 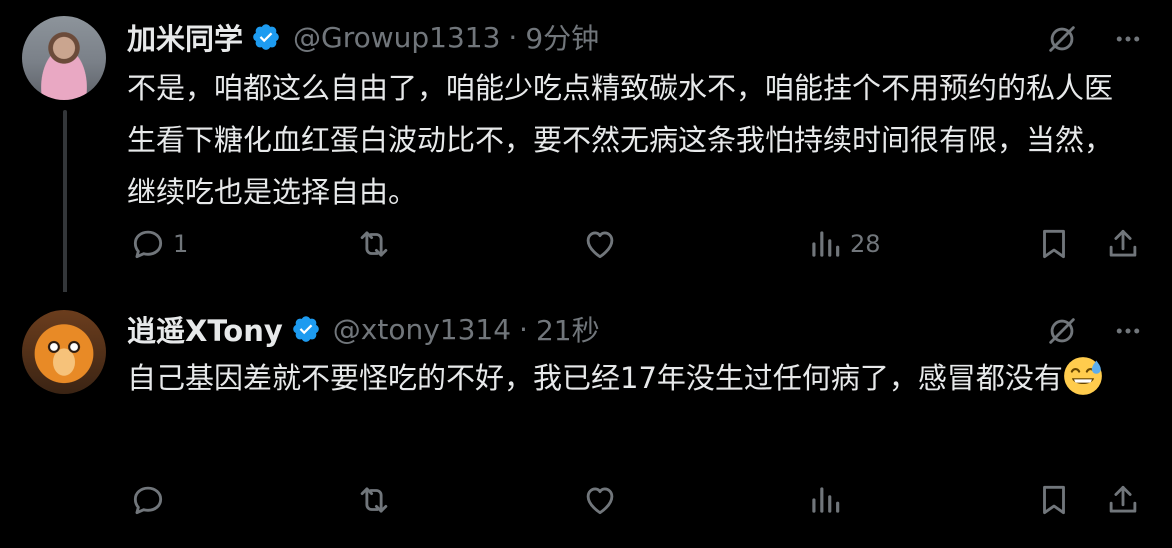 I want to click on thread-line, so click(x=65, y=208).